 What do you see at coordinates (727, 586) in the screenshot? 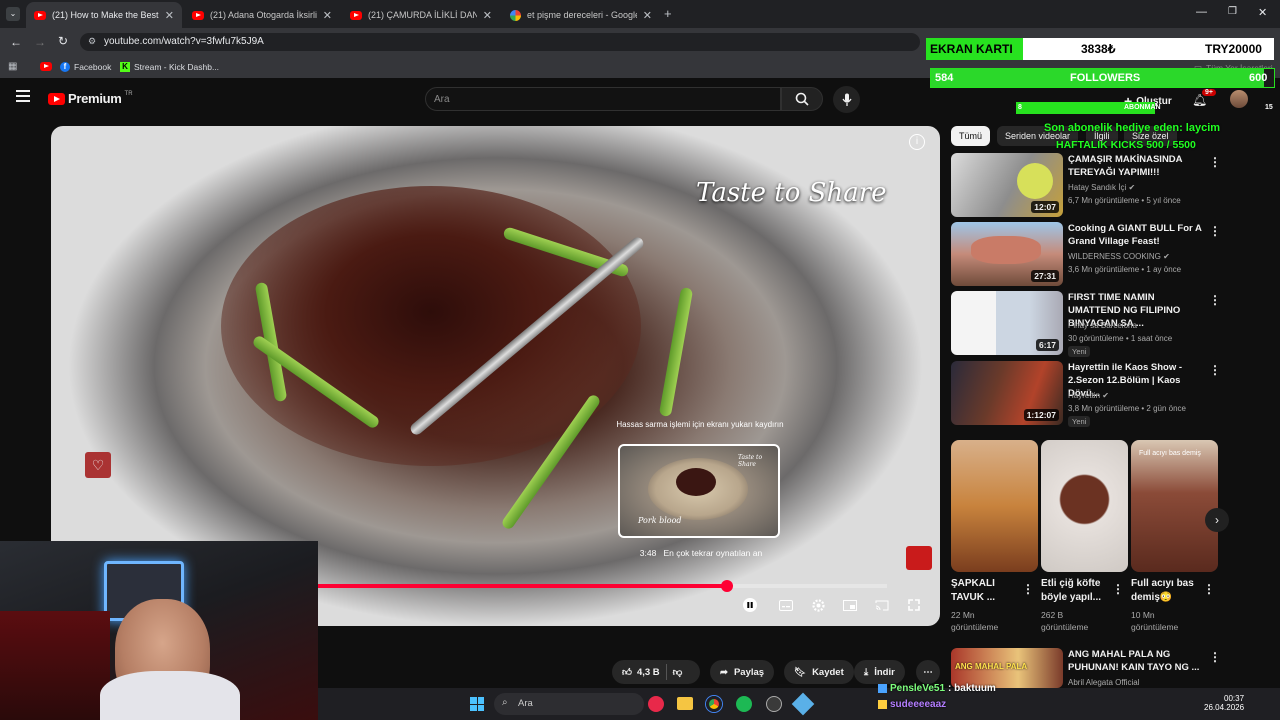
I see `scrubber-handle` at bounding box center [727, 586].